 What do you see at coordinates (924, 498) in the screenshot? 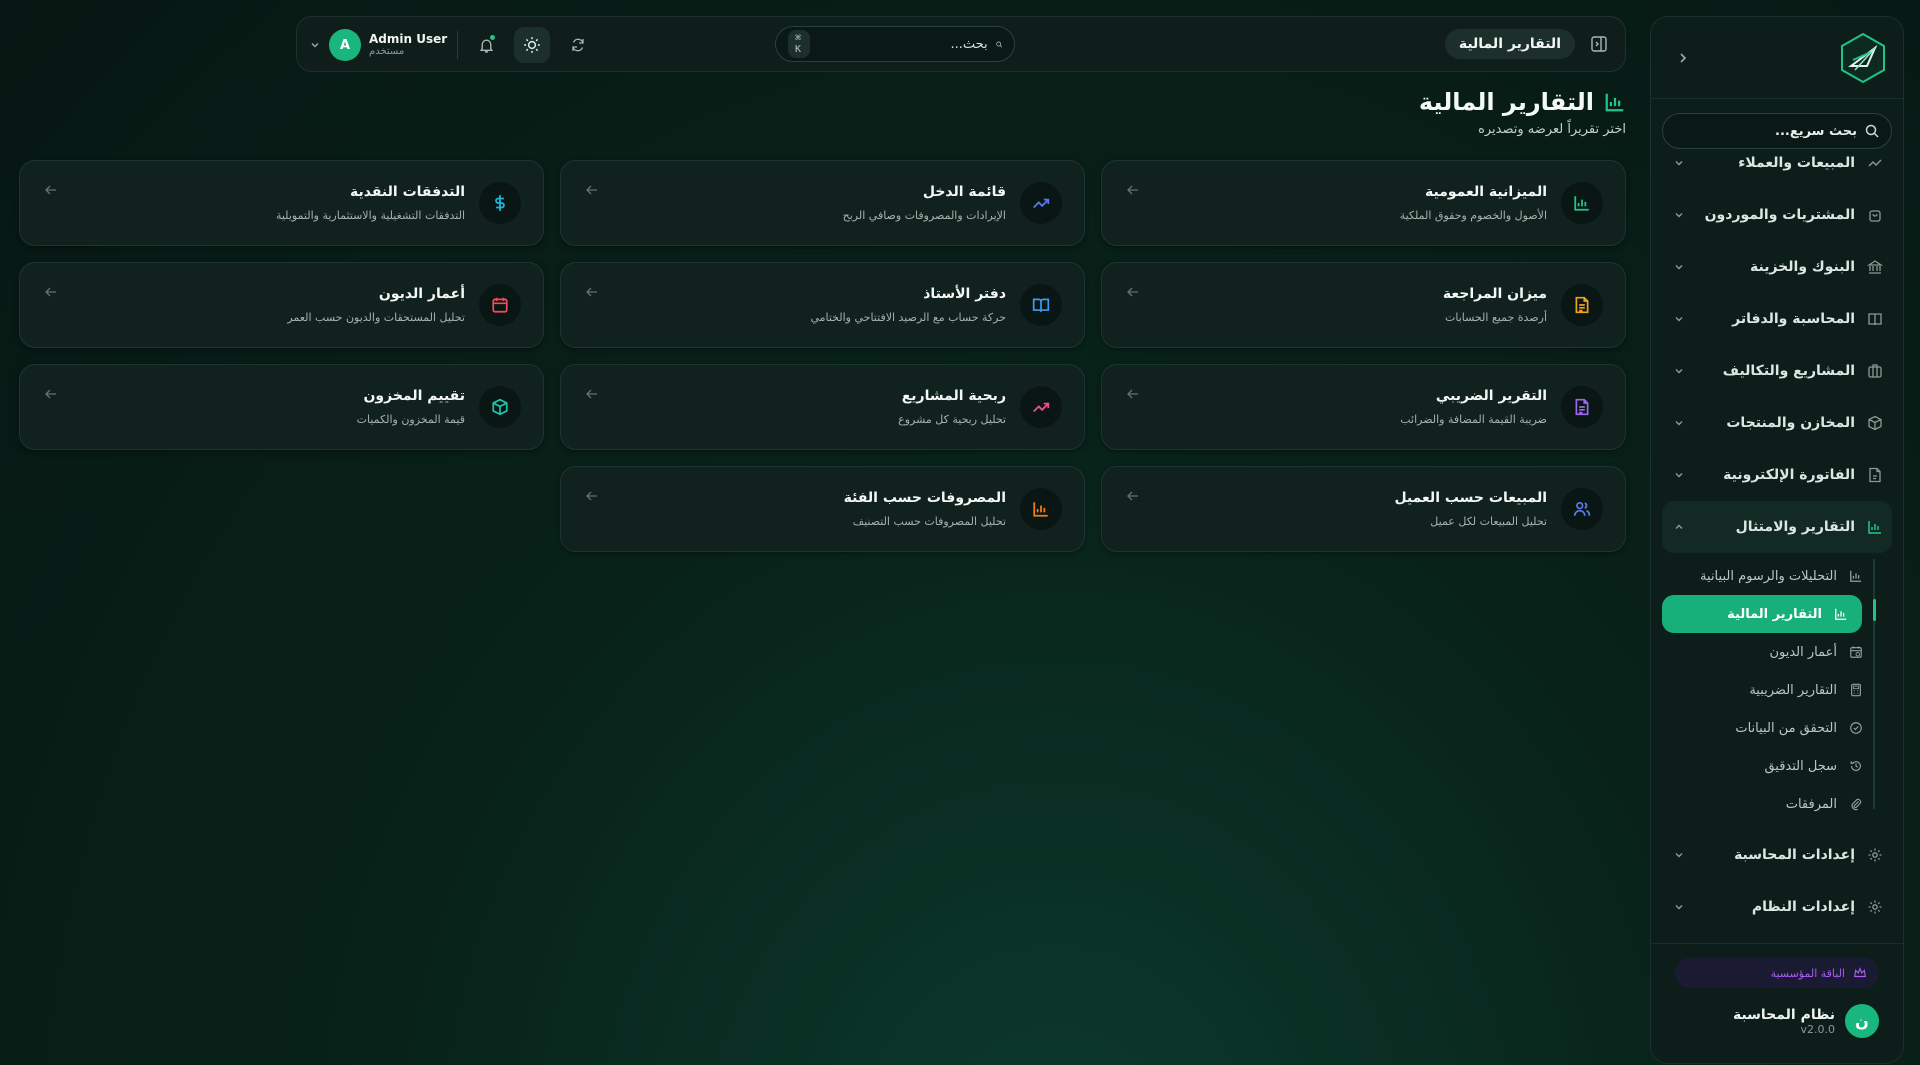
I see `card-title: المصروفات حسب الفئة` at bounding box center [924, 498].